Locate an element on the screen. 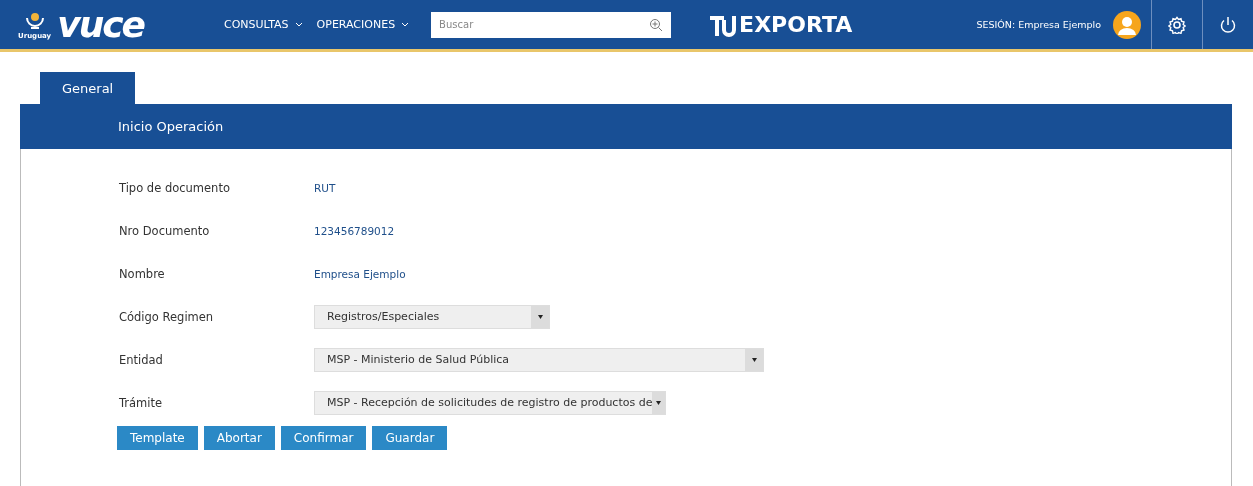 This screenshot has width=1253, height=486. search-icon is located at coordinates (656, 24).